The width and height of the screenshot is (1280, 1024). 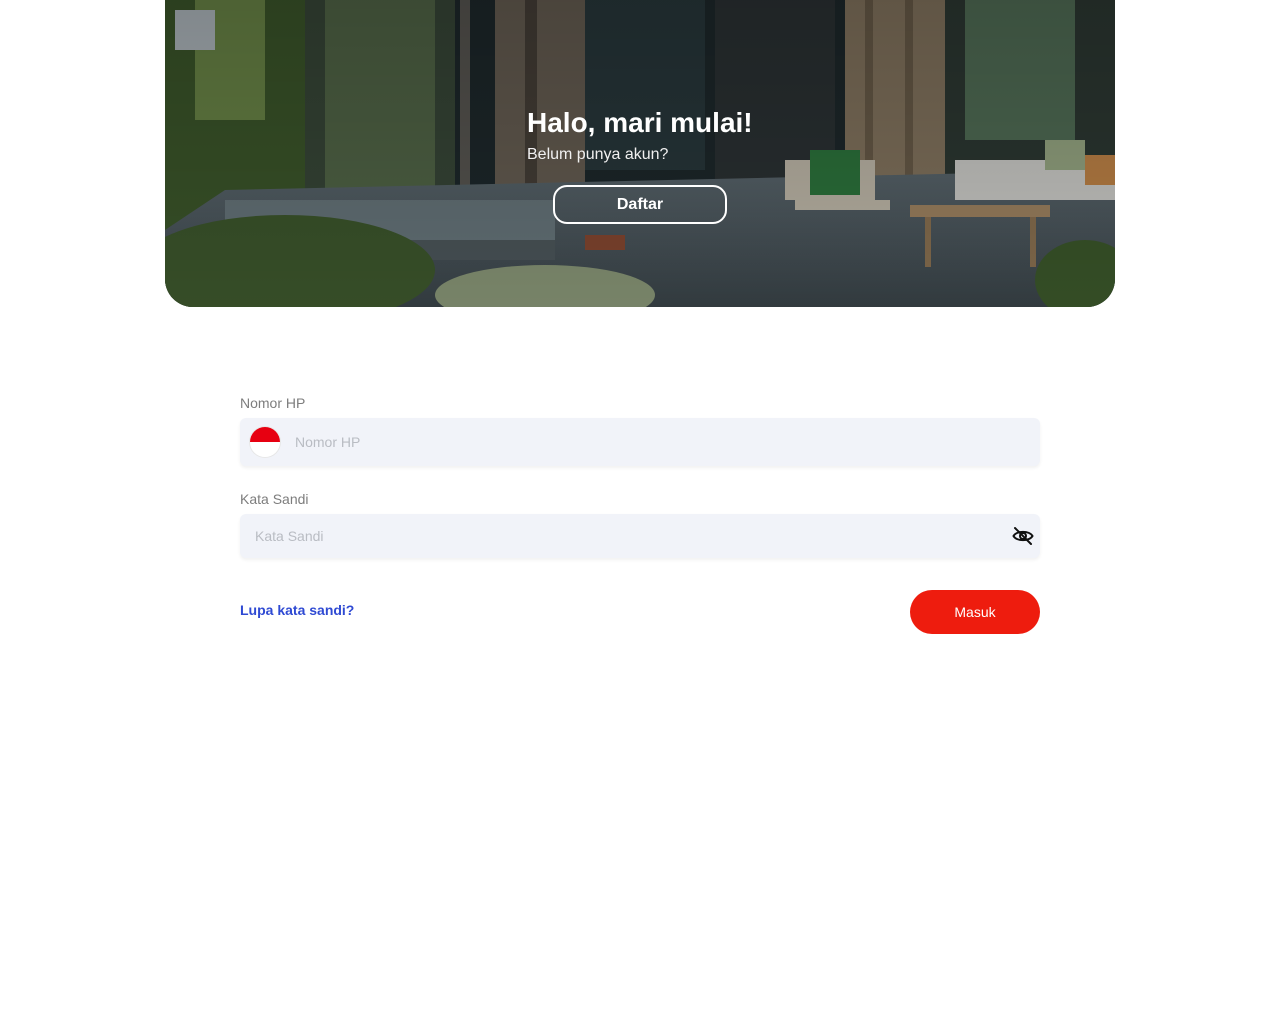 I want to click on forgot-password-link: Lupa kata sandi?, so click(x=297, y=610).